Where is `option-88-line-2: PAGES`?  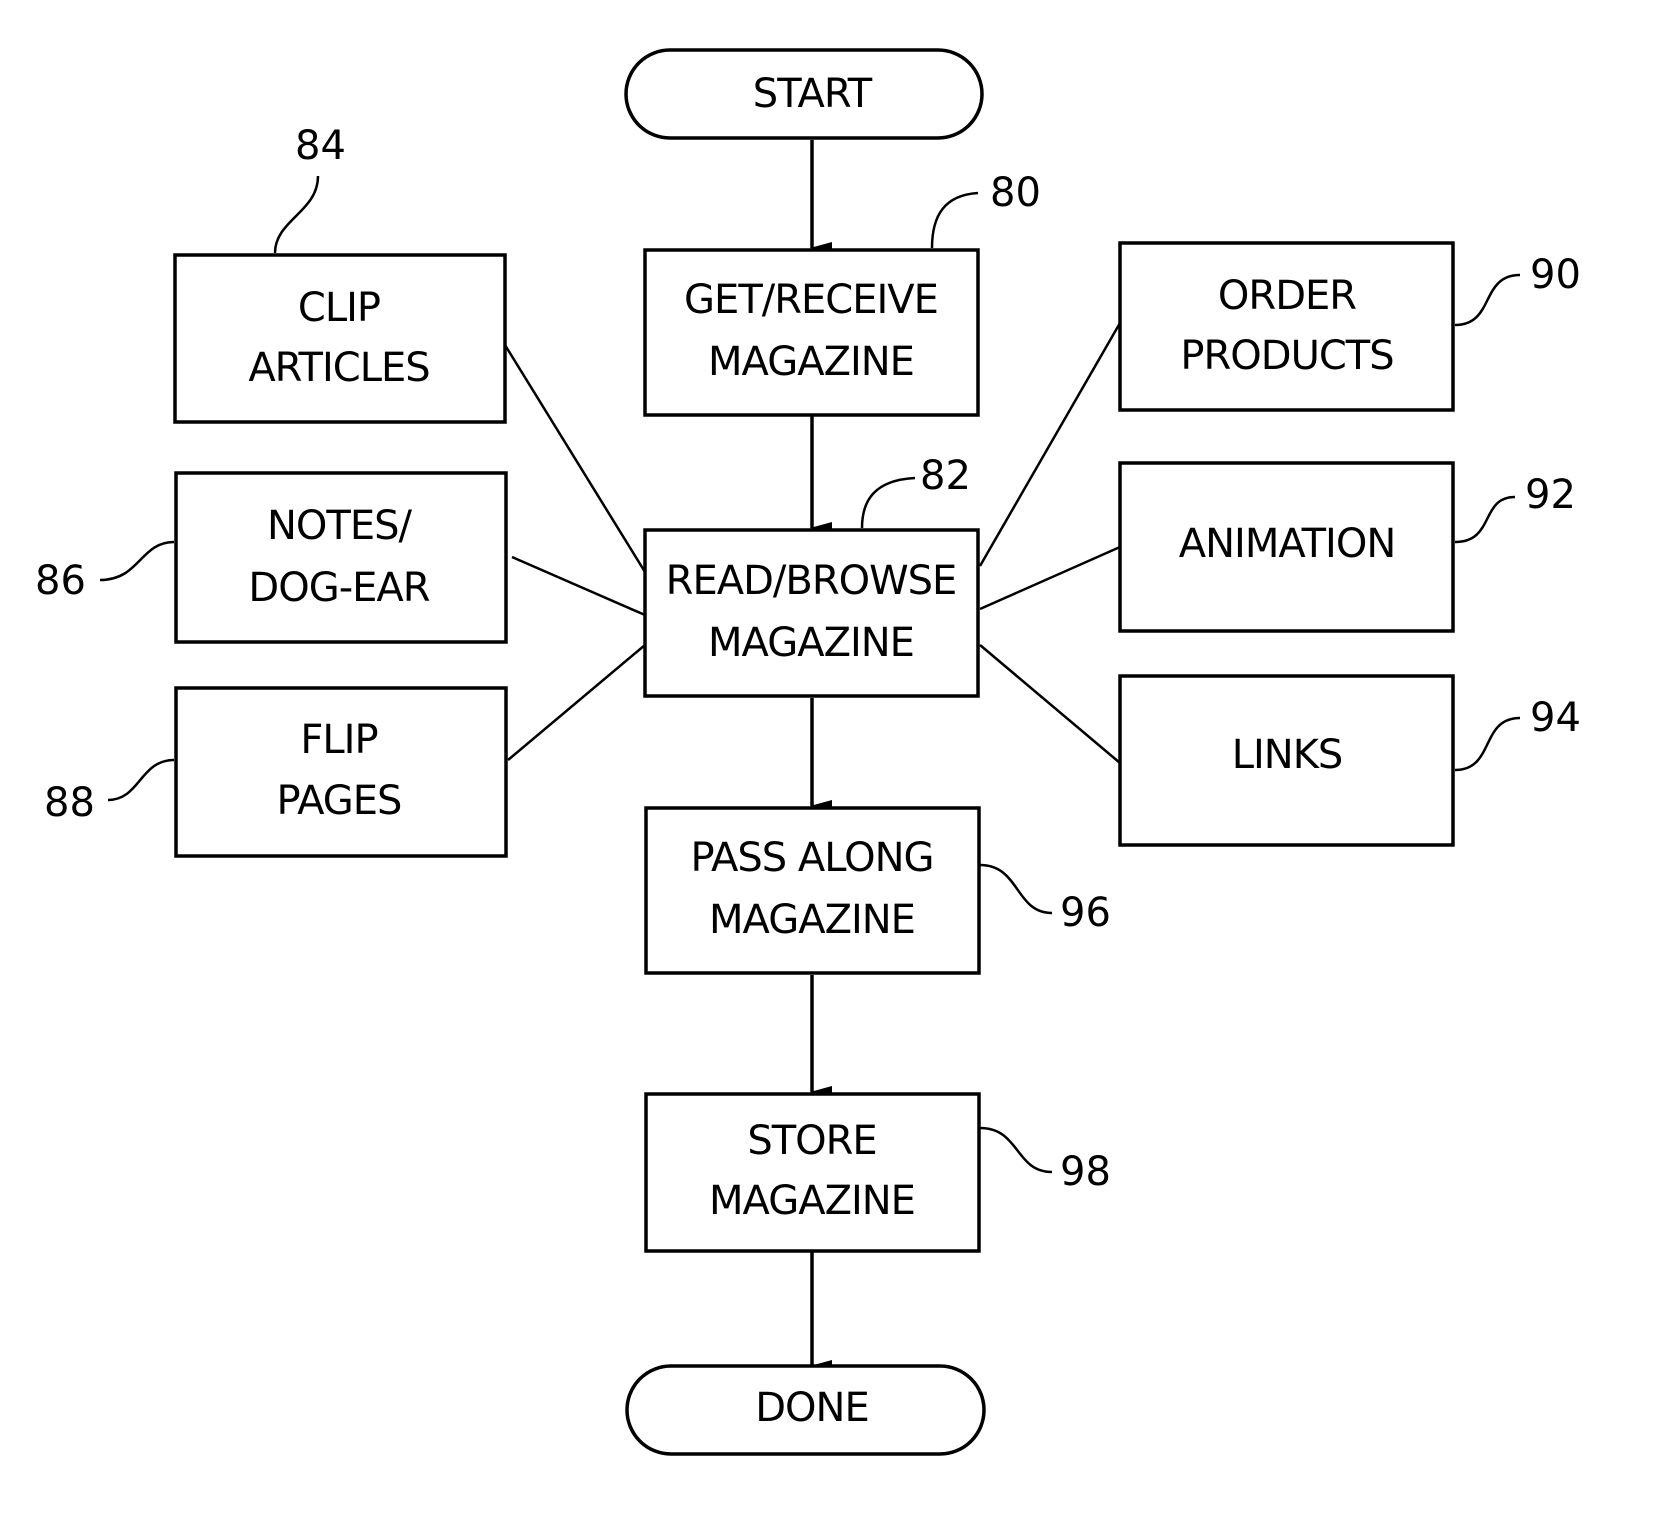
option-88-line-2: PAGES is located at coordinates (339, 801).